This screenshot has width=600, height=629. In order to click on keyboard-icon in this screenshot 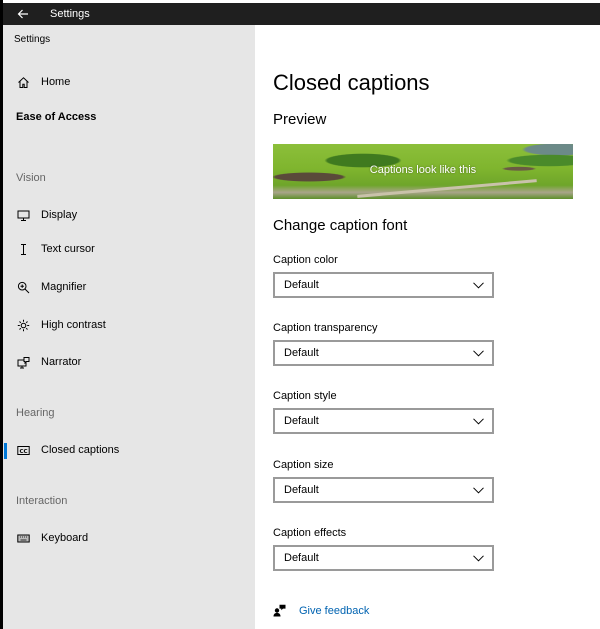, I will do `click(23, 538)`.